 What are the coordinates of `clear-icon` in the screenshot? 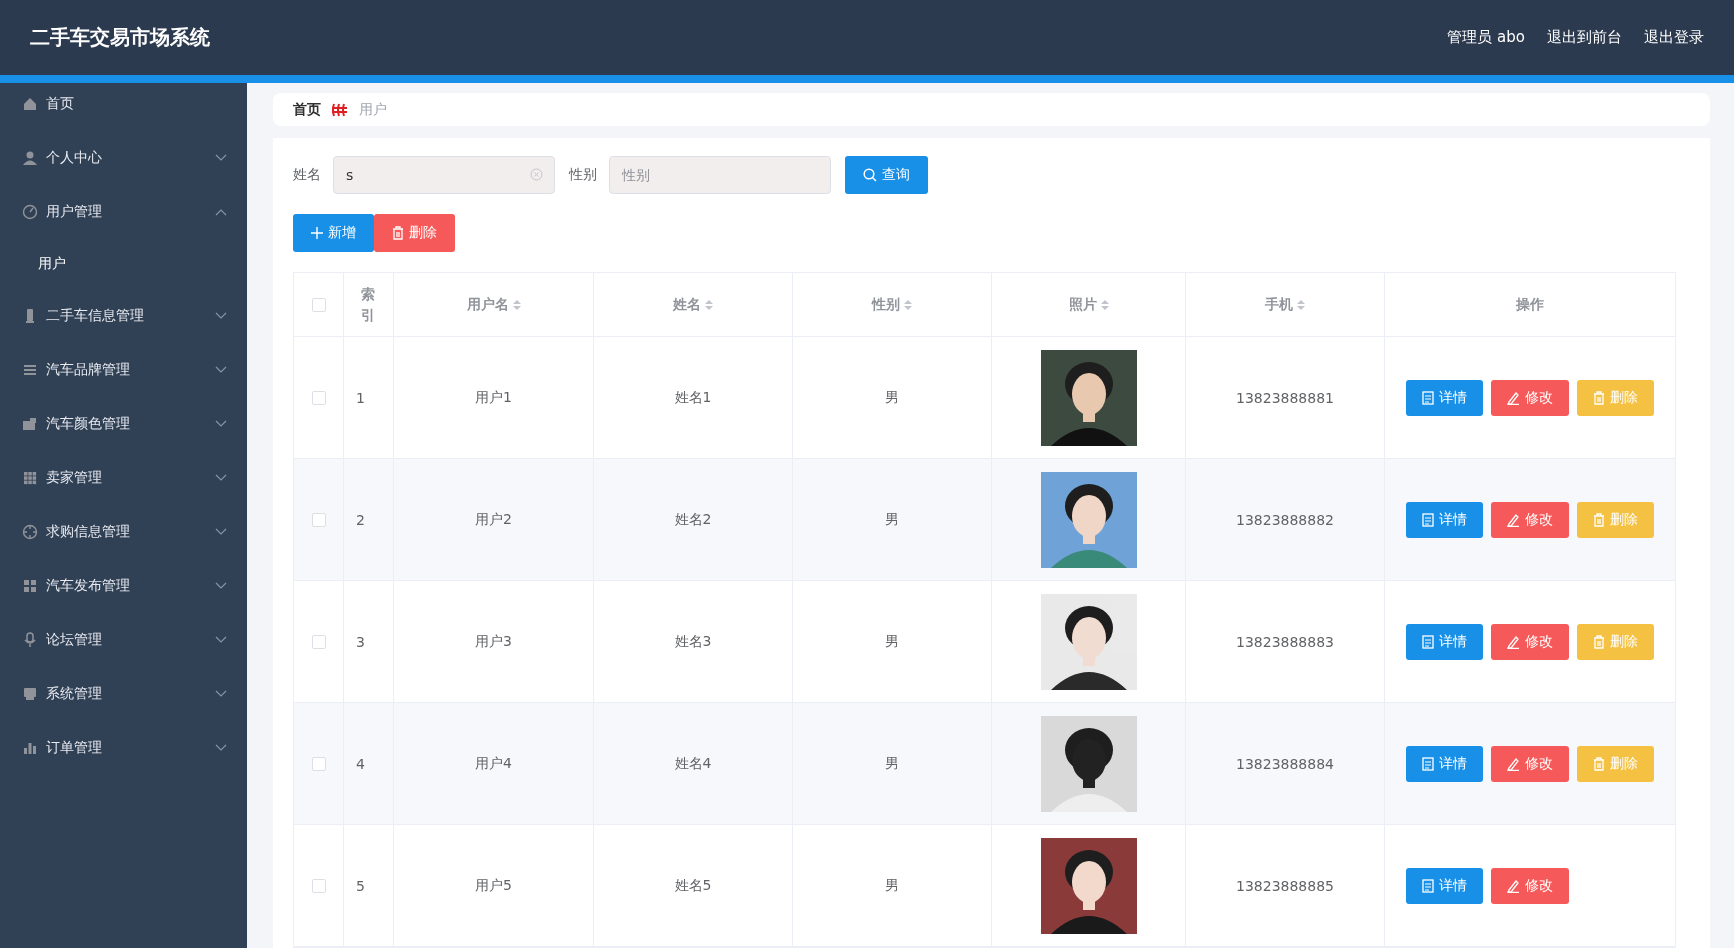 It's located at (536, 174).